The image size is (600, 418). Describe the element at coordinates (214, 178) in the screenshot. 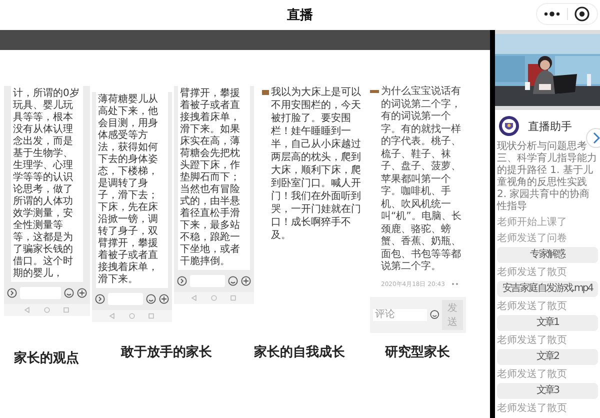

I see `message-text: 臂撑开，攀援着被子或者直接拽着床单，滑下来。如果床实在高，薄荷糖会先把枕头蹬下床，作垫脚石而下；当然也有冒险式的，由半悬着径直松手滑下来，最多站不稳，踉跄一下坐地，或者干脆摔倒。` at that location.